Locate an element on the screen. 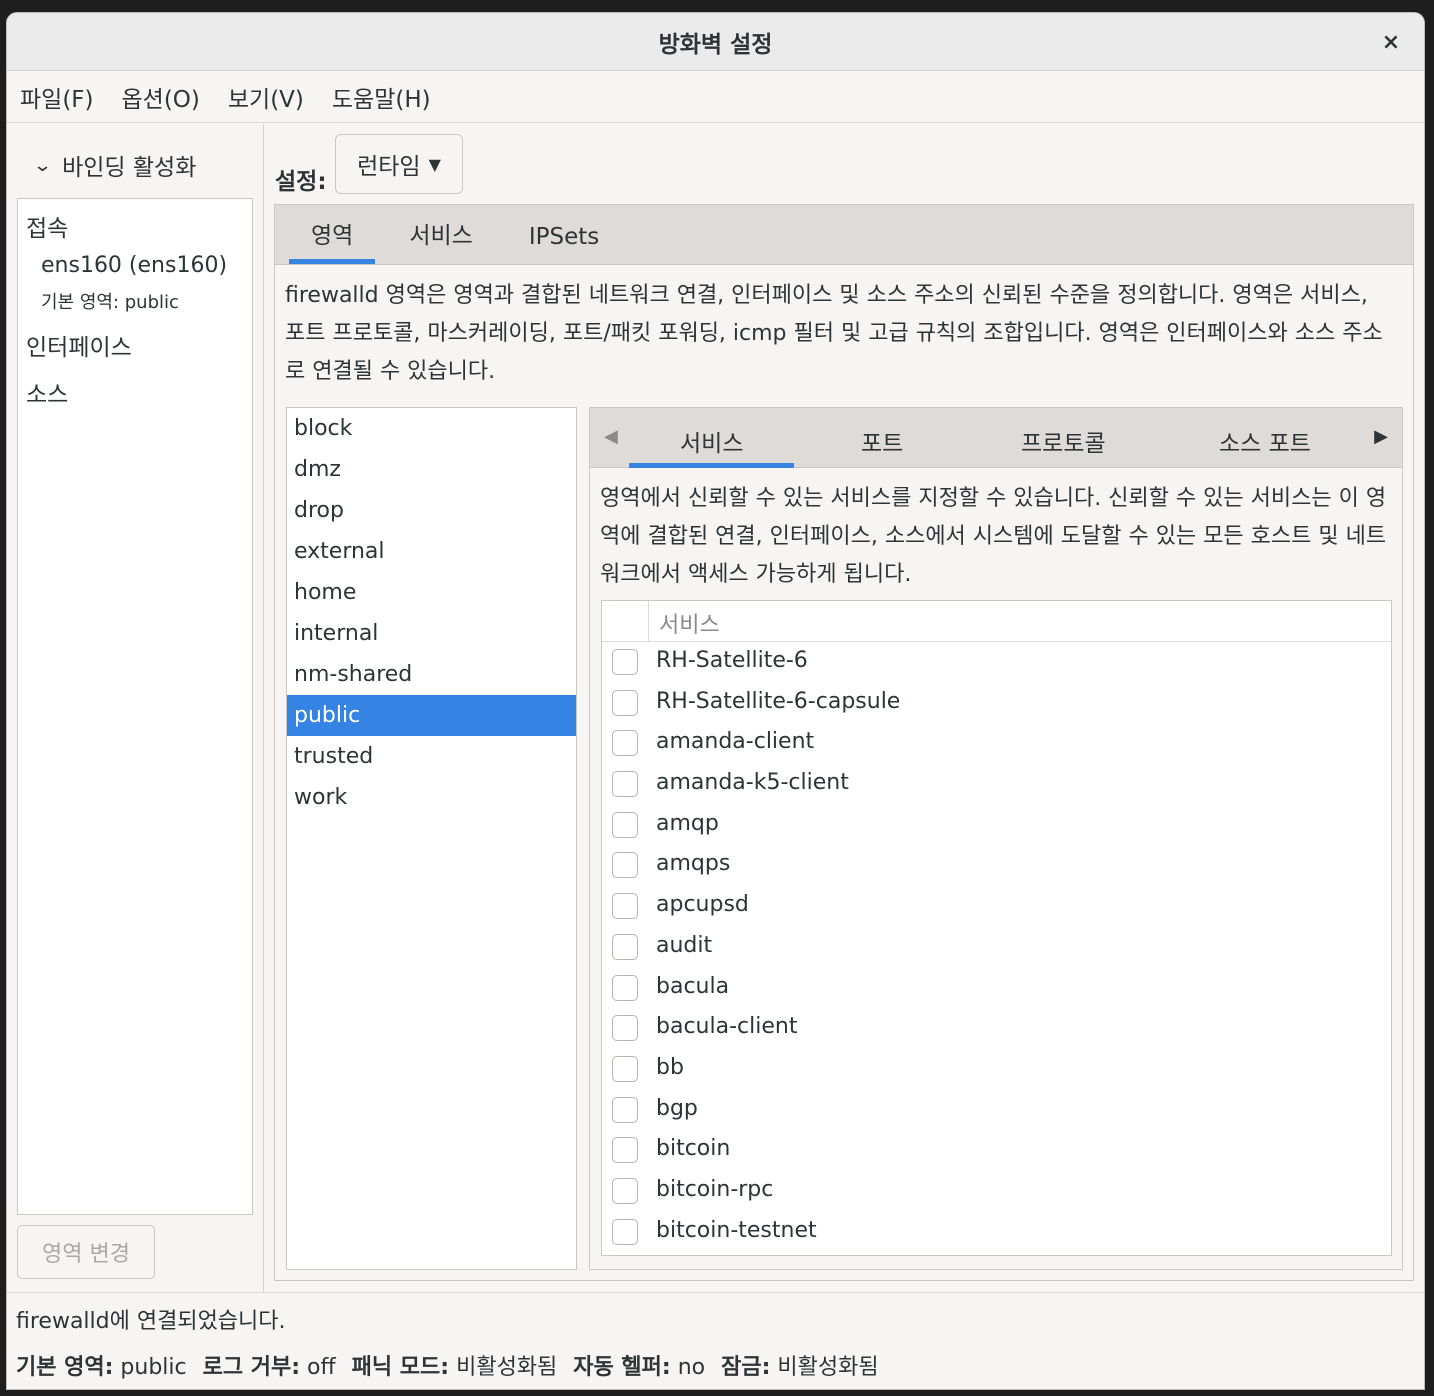 This screenshot has height=1396, width=1434. service-name: RH-Satellite-6-capsule is located at coordinates (778, 701).